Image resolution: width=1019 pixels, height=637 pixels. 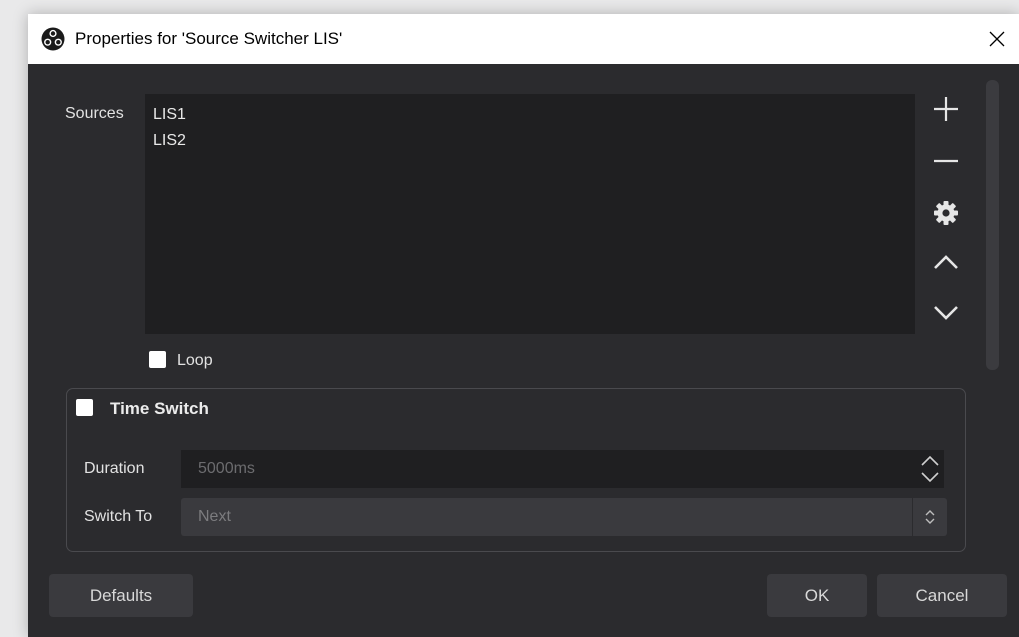 What do you see at coordinates (523, 39) in the screenshot?
I see `title-bar: Properties for 'Source Switcher LIS'` at bounding box center [523, 39].